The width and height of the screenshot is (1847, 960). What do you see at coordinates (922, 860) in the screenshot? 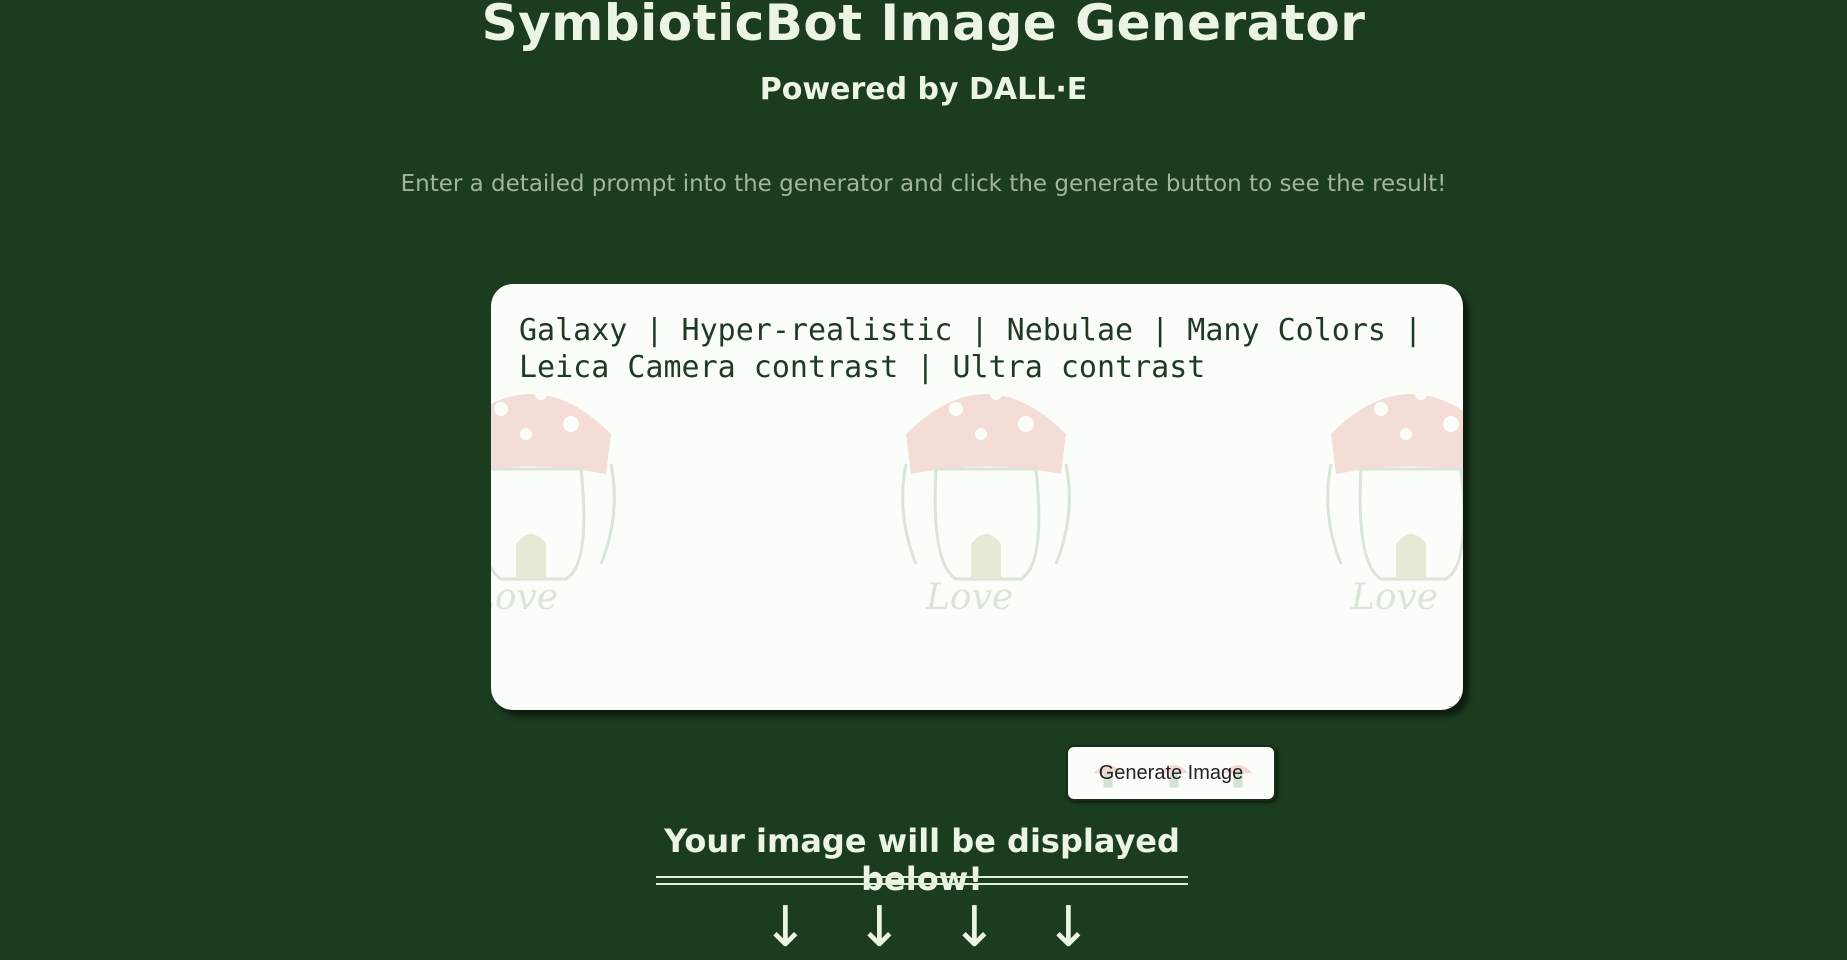
I see `output-heading: Your image will be displayed below!` at bounding box center [922, 860].